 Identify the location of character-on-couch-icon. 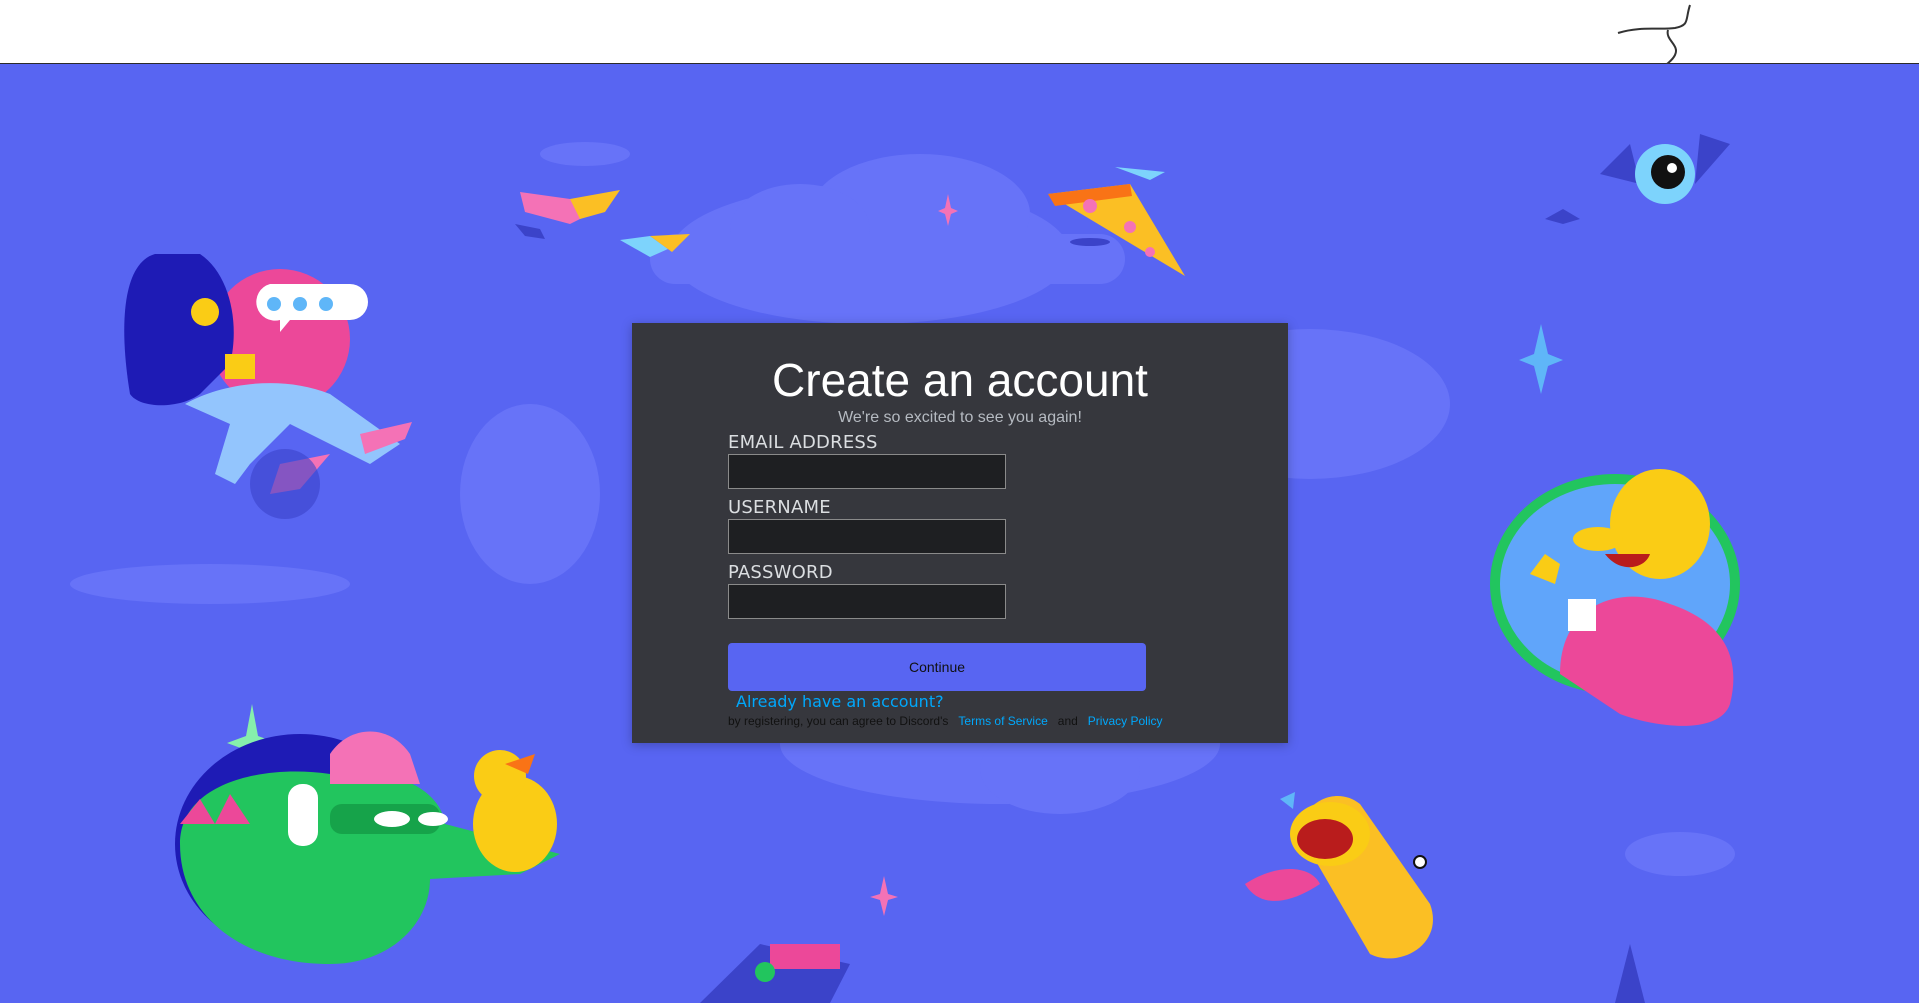
(268, 386).